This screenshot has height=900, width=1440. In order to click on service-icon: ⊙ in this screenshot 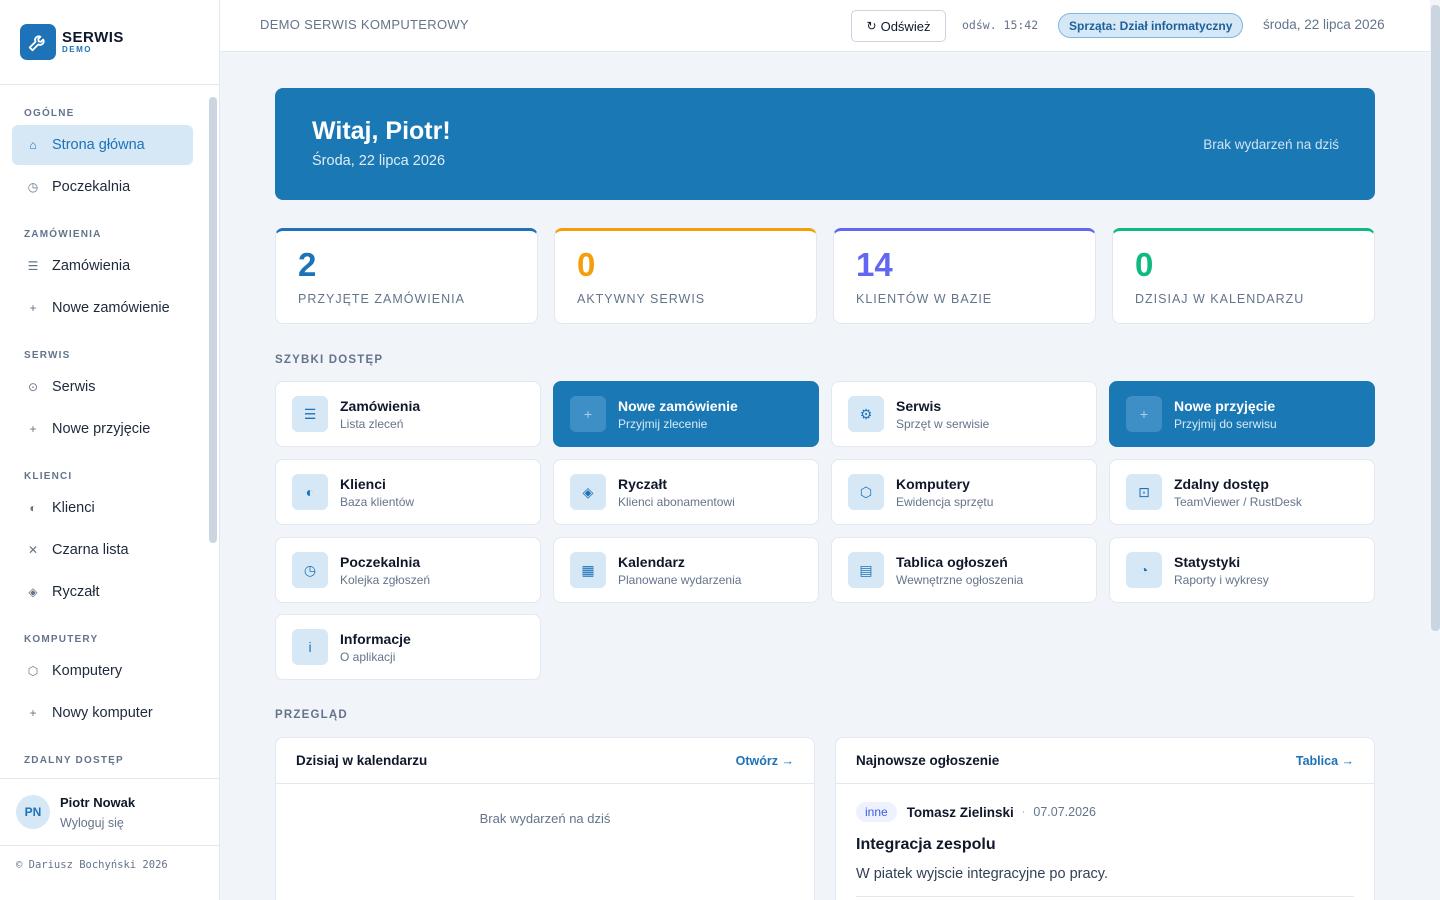, I will do `click(33, 387)`.